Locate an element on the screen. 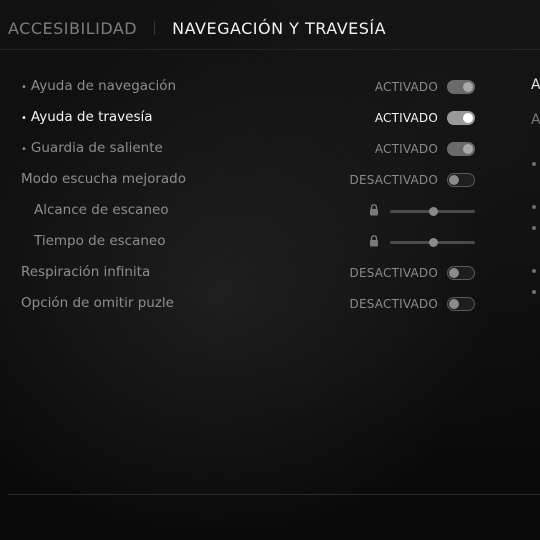 The image size is (540, 540). setting-label: • Ayuda de travesía is located at coordinates (87, 117).